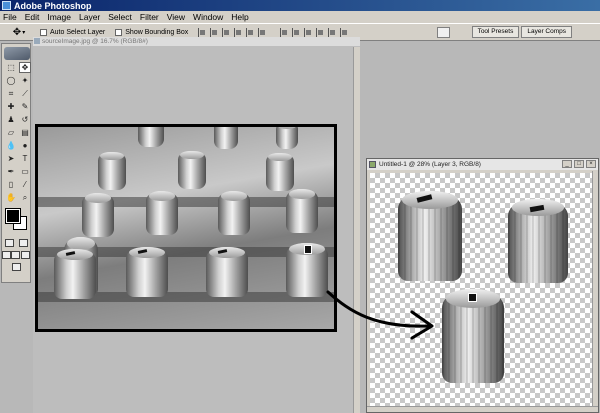  Describe the element at coordinates (23, 243) in the screenshot. I see `quick-mask-mode-icon` at that location.